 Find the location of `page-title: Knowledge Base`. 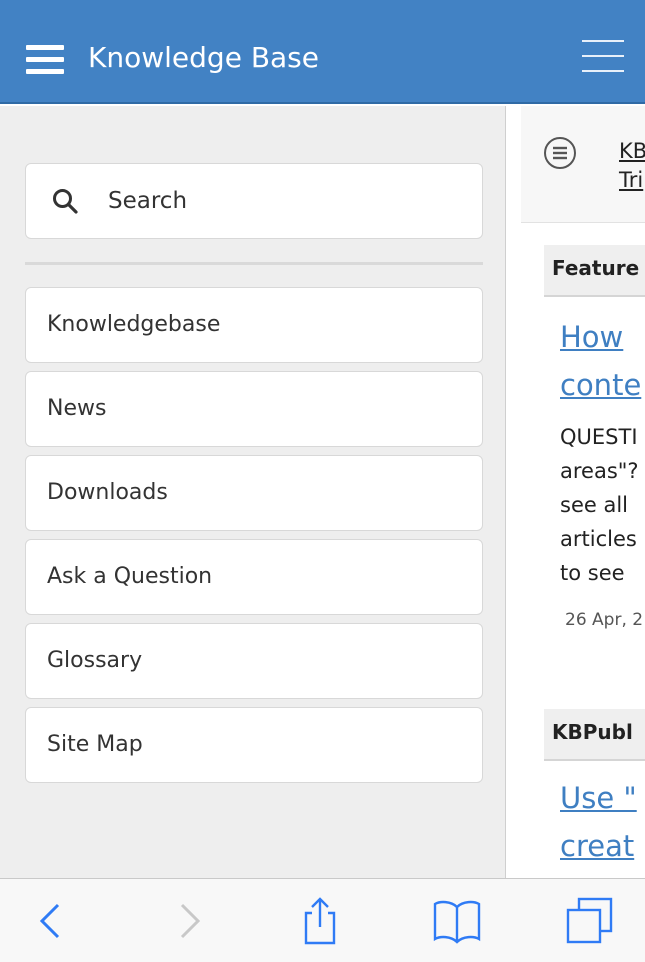

page-title: Knowledge Base is located at coordinates (203, 57).